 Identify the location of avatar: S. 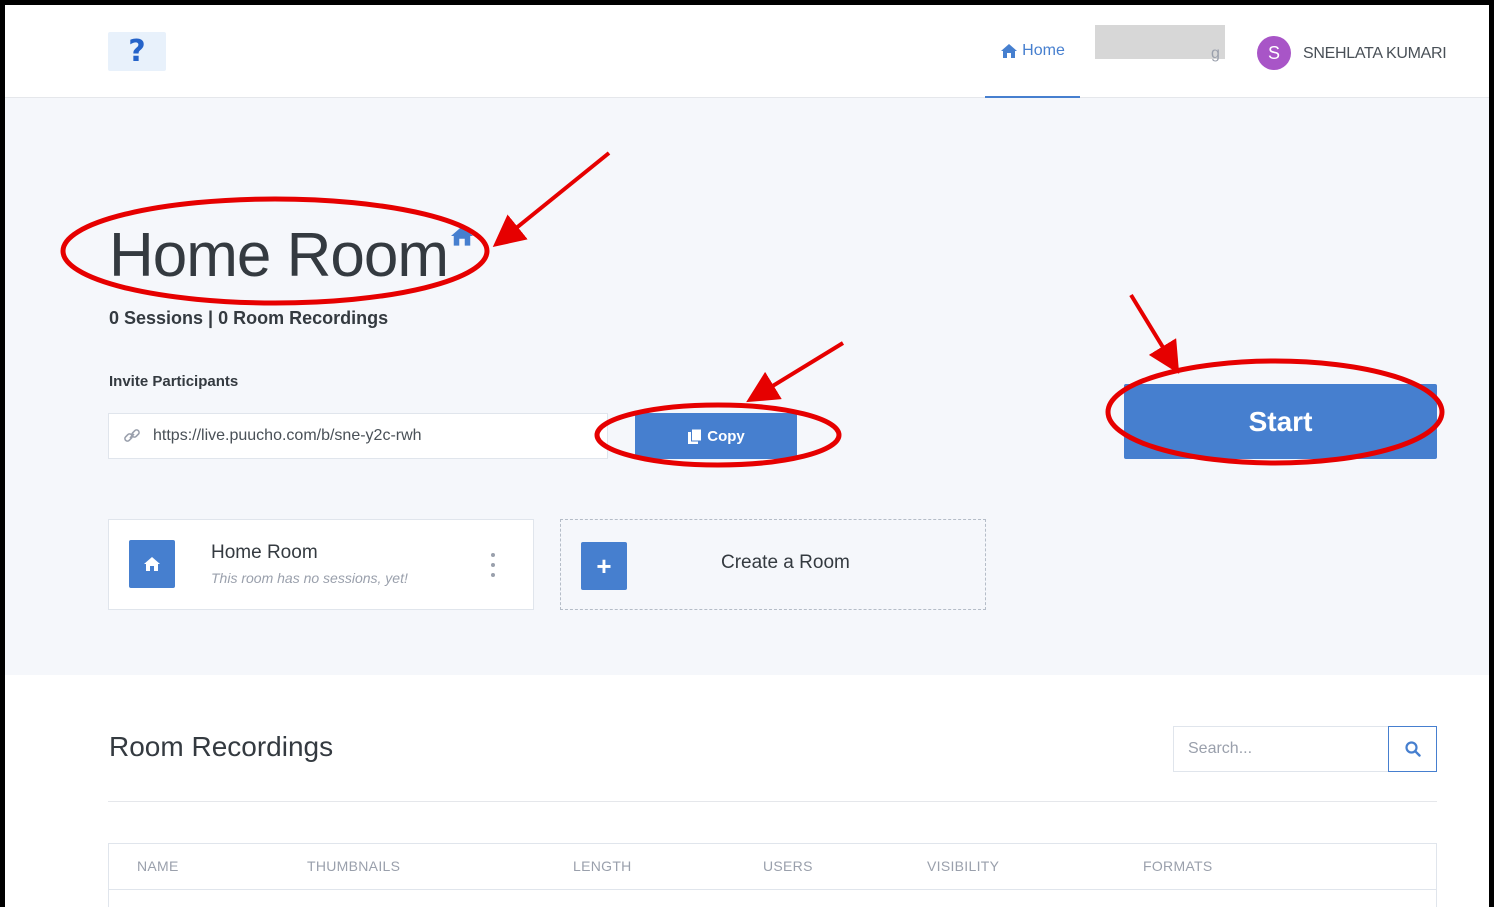
(1274, 53).